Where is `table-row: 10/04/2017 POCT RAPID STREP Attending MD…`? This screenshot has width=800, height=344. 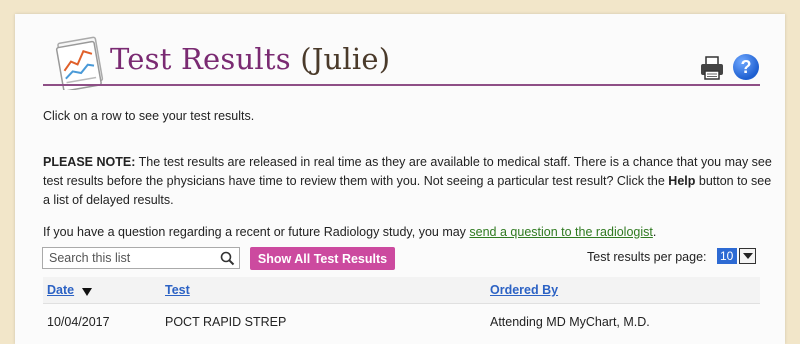
table-row: 10/04/2017 POCT RAPID STREP Attending MD… is located at coordinates (401, 319).